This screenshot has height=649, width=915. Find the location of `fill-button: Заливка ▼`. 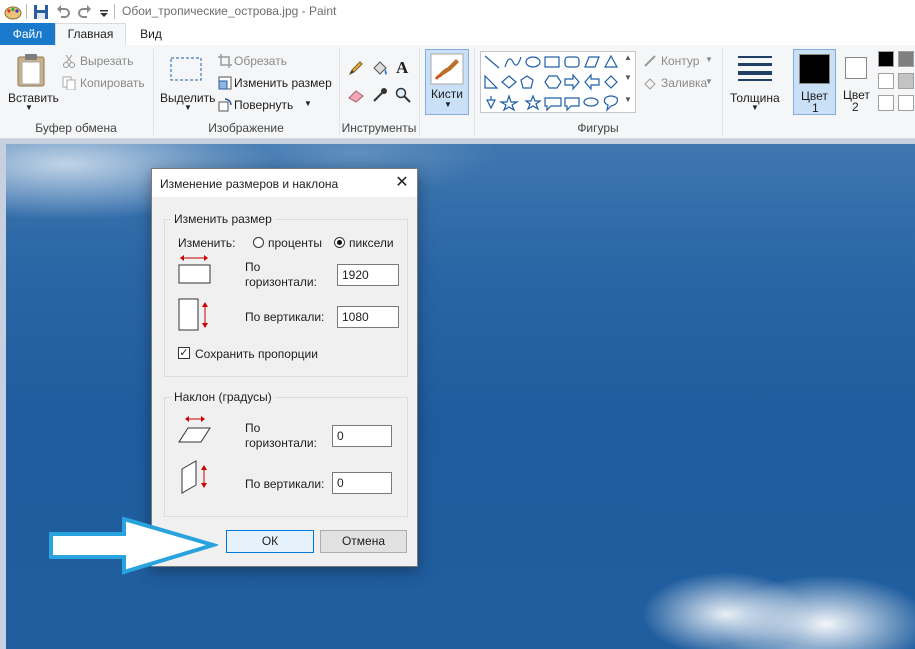

fill-button: Заливка ▼ is located at coordinates (681, 84).